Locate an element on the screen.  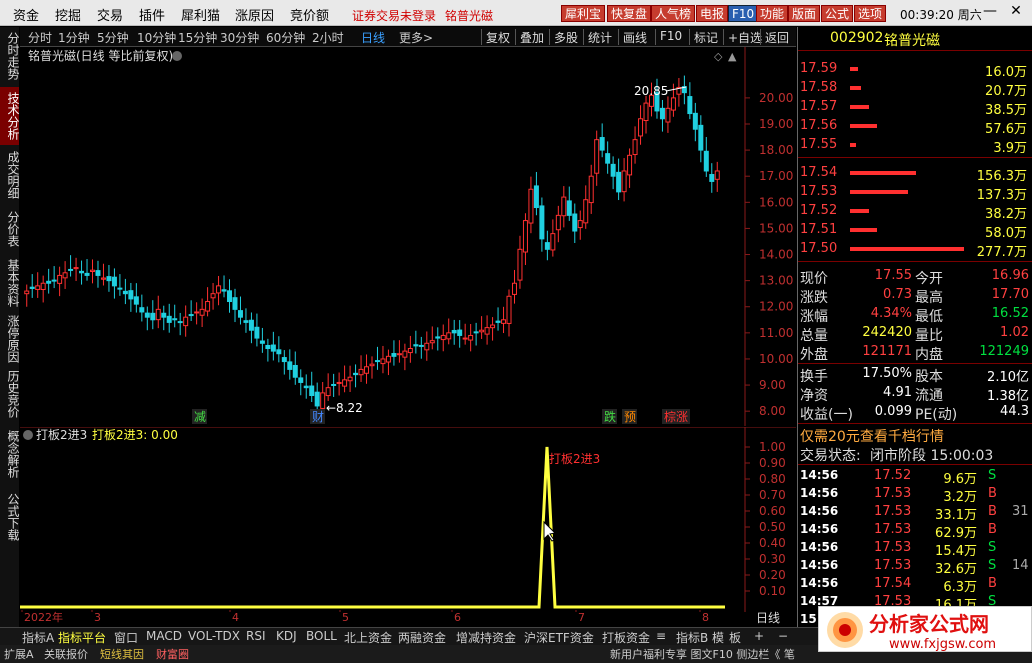
popularity-list-button: 人气榜 is located at coordinates (673, 13).